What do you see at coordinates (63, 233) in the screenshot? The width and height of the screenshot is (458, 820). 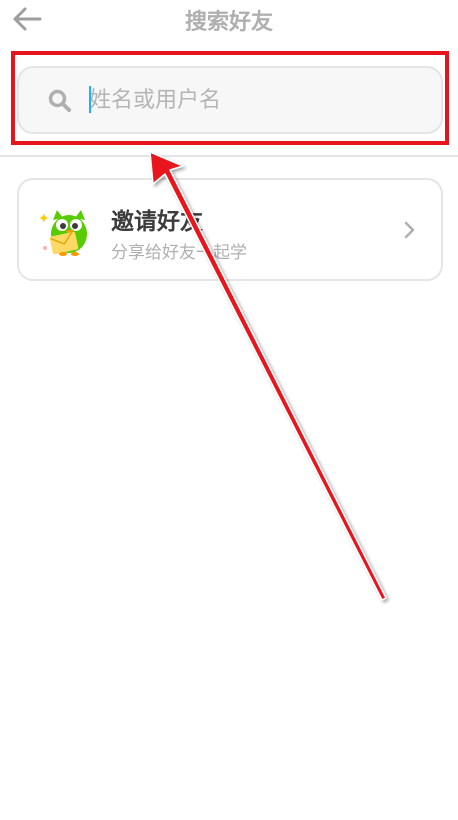 I see `owl-mascot-icon` at bounding box center [63, 233].